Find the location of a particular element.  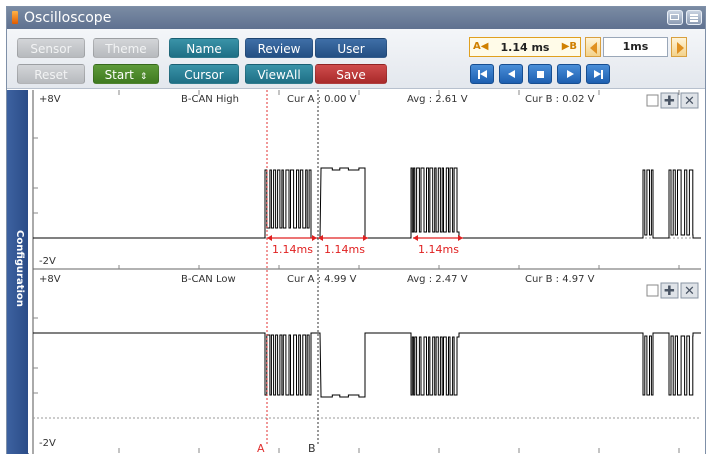

name-button: Name is located at coordinates (204, 48).